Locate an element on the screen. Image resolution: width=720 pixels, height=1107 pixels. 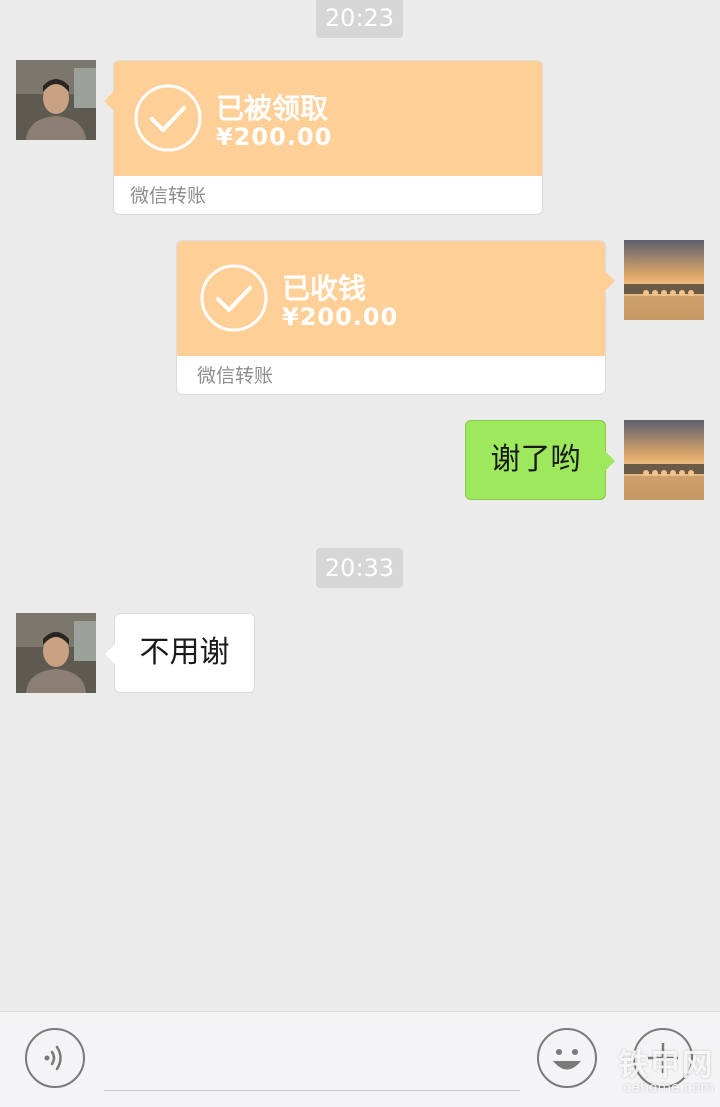
timestamp: 20:23 is located at coordinates (359, 19).